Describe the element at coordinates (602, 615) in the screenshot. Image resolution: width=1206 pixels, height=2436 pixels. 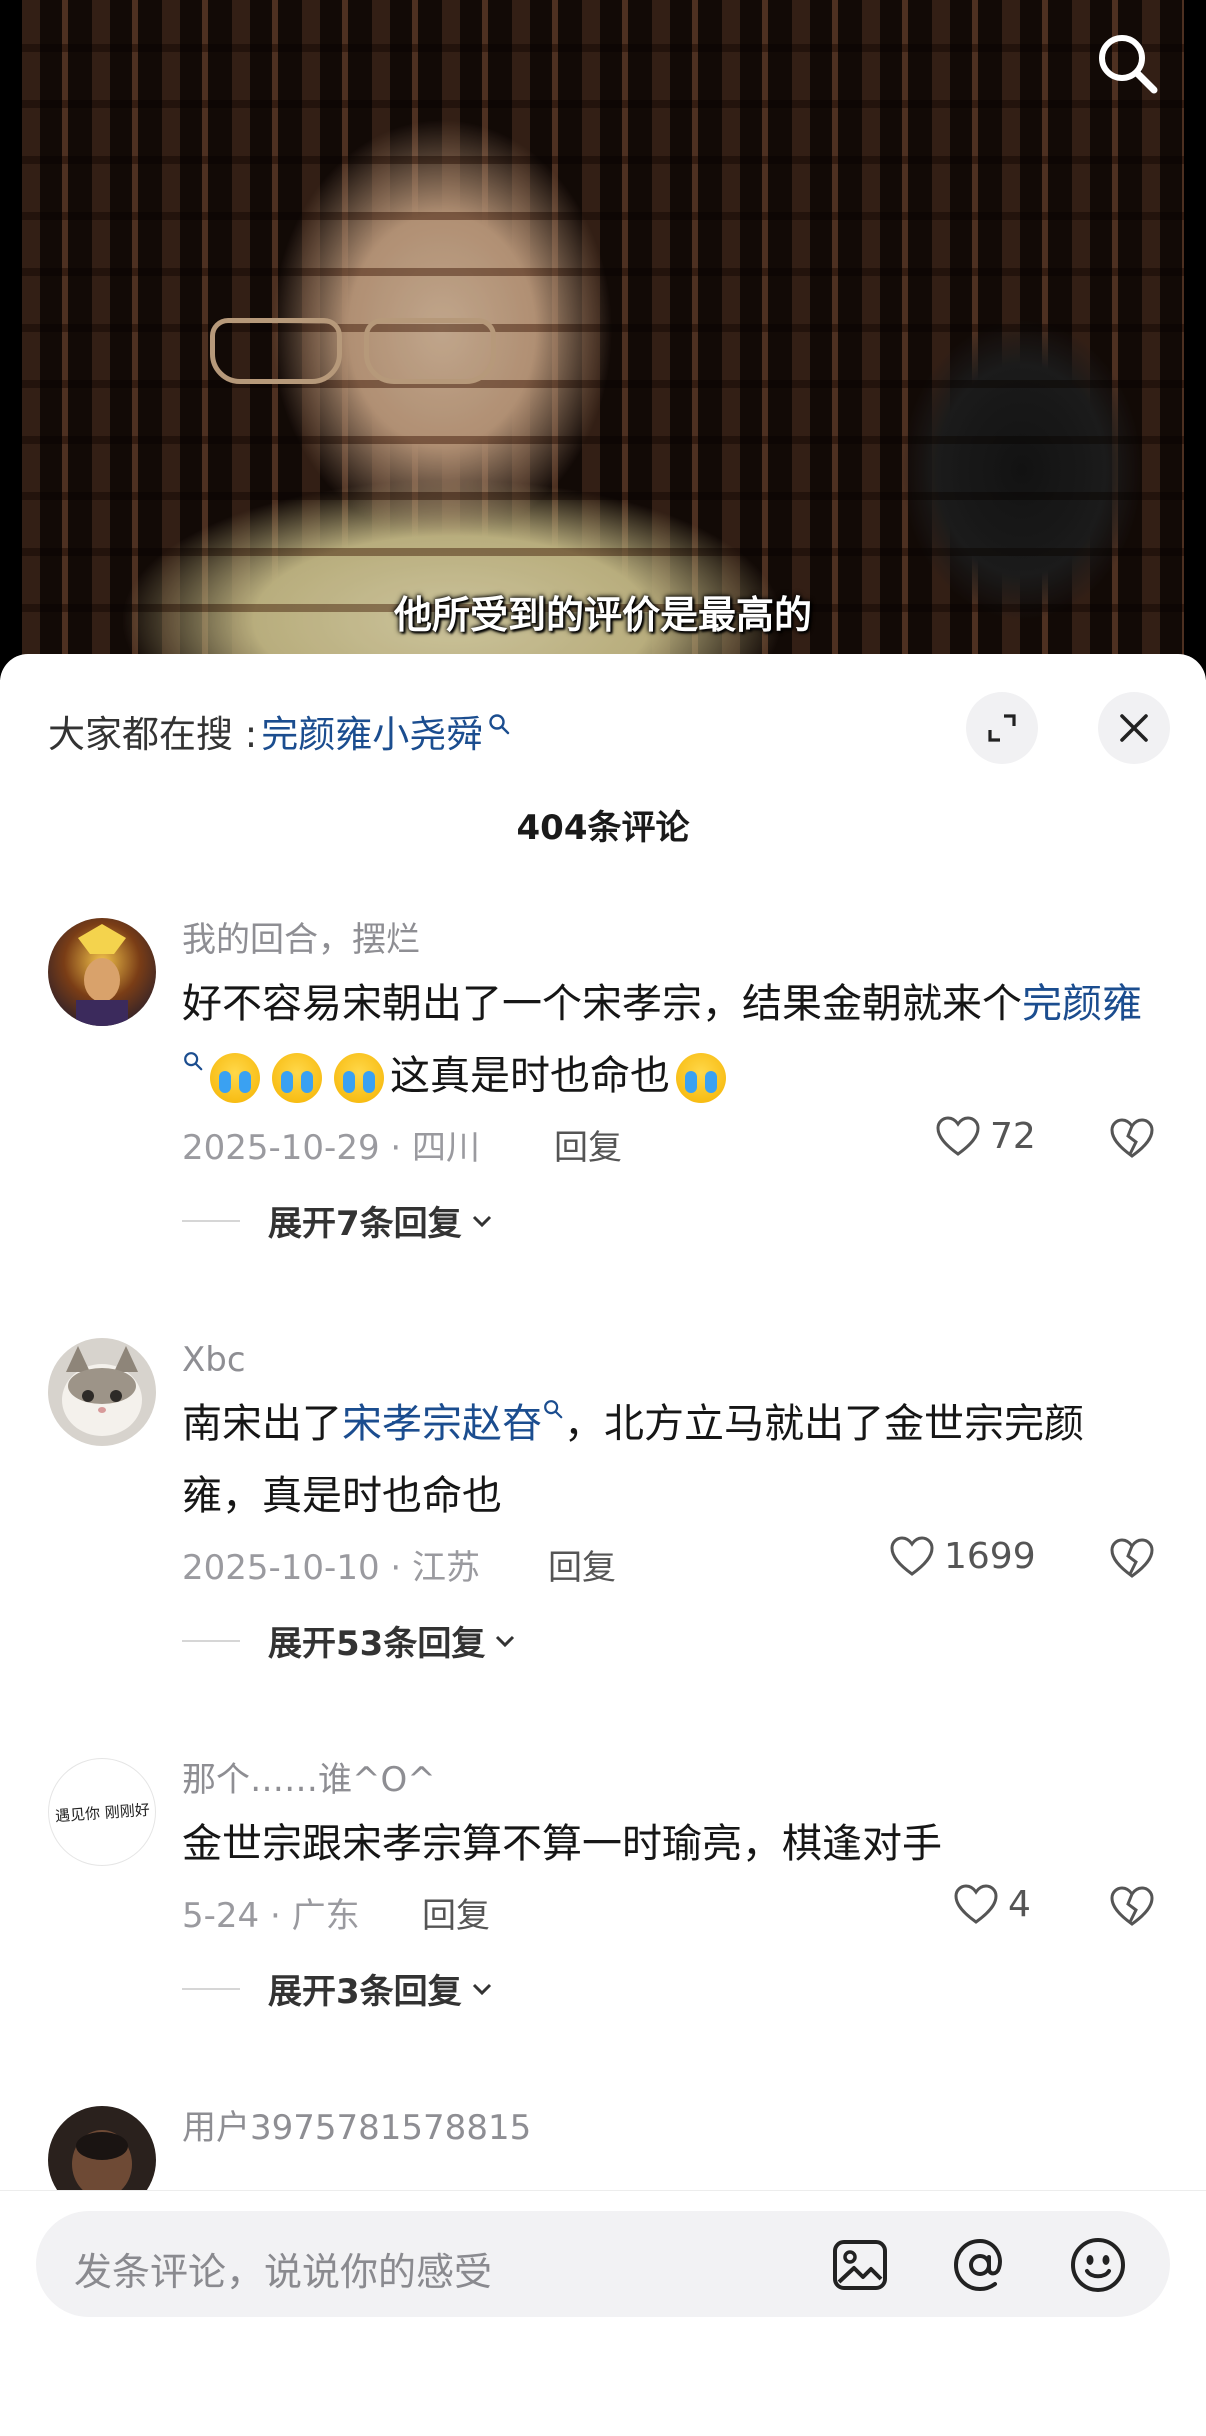
I see `video-subtitle: 他所受到的评价是最高的` at that location.